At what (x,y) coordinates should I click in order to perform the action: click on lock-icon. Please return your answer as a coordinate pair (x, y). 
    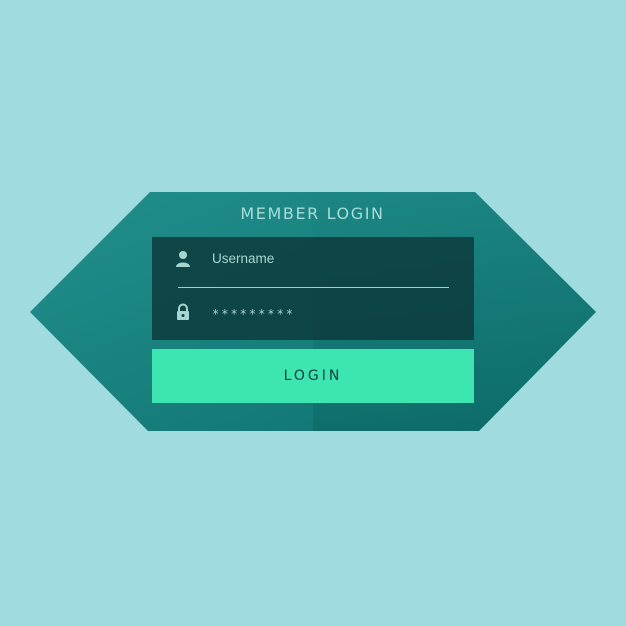
    Looking at the image, I should click on (183, 311).